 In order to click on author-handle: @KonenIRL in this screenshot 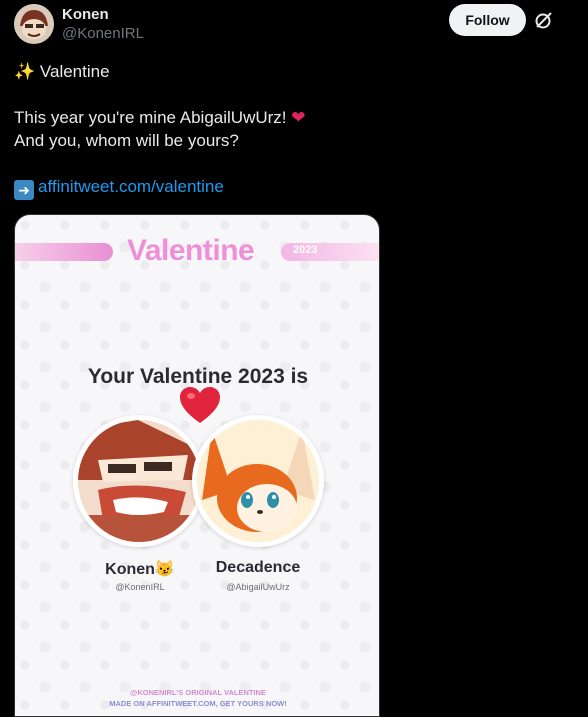, I will do `click(103, 33)`.